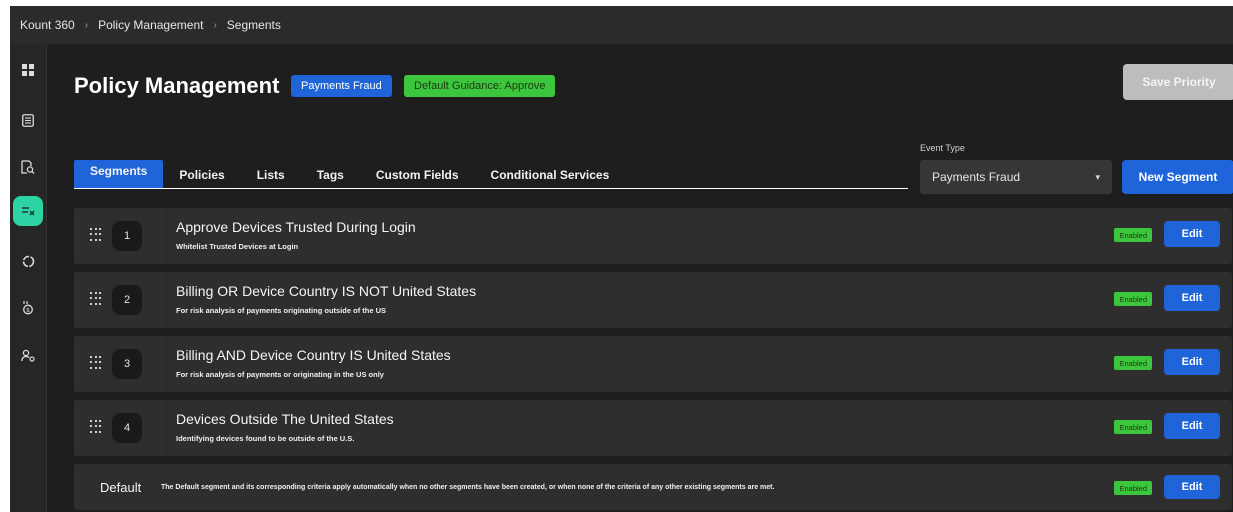  I want to click on segment-priority-number: 3, so click(127, 364).